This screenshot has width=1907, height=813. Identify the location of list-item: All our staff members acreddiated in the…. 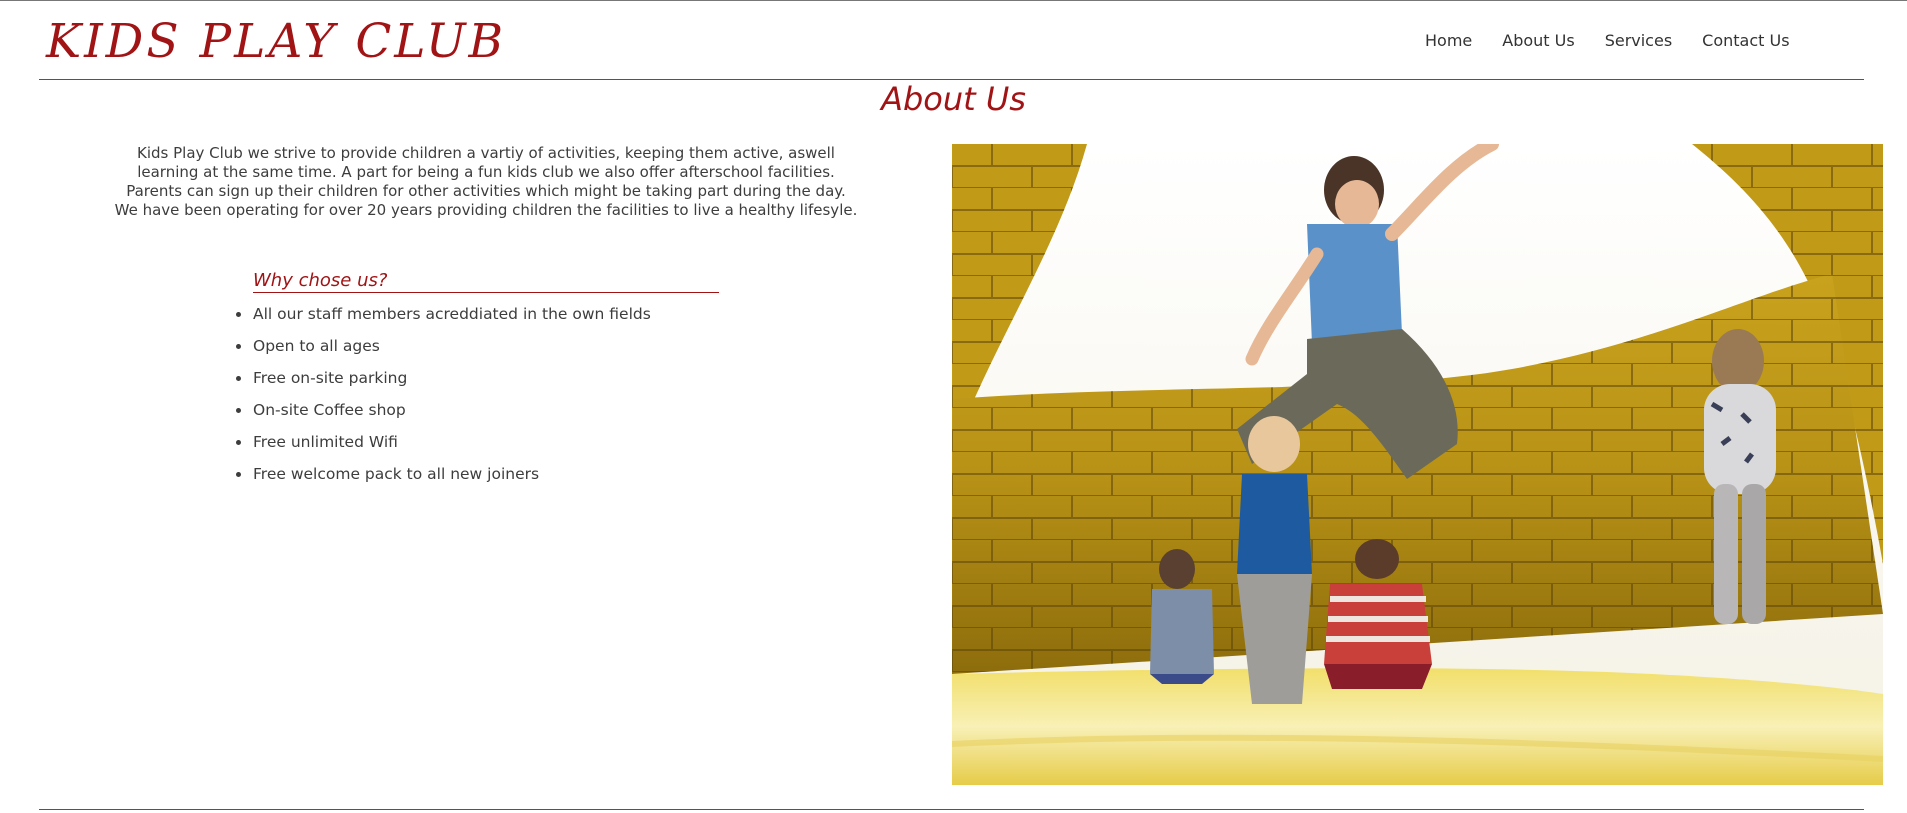
(443, 320).